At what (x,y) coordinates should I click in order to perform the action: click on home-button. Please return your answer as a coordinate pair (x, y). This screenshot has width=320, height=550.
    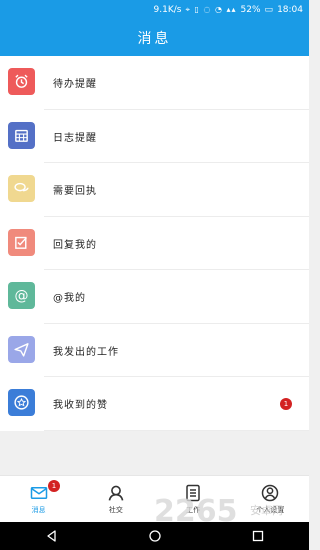
    Looking at the image, I should click on (155, 536).